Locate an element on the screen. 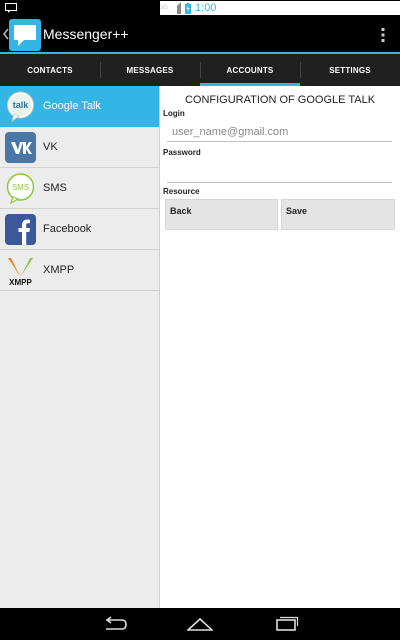  status-bar: 3G 1:00 is located at coordinates (200, 8).